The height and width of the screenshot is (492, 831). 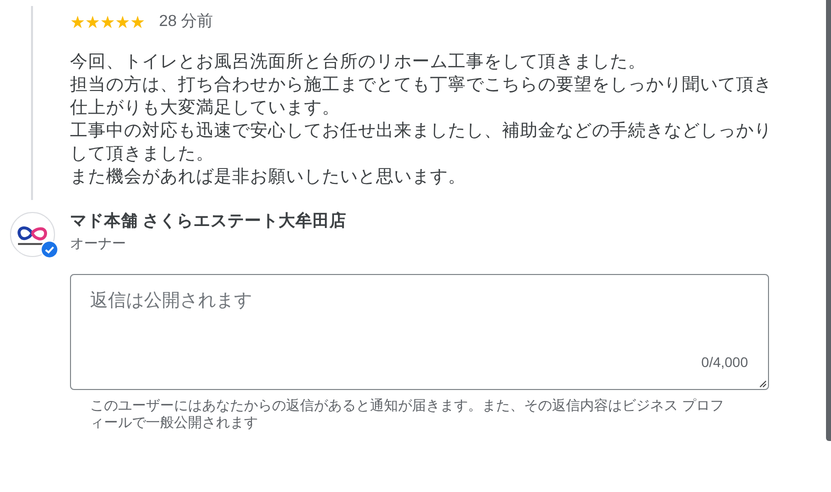 I want to click on character-counter: 0/4,000, so click(x=724, y=362).